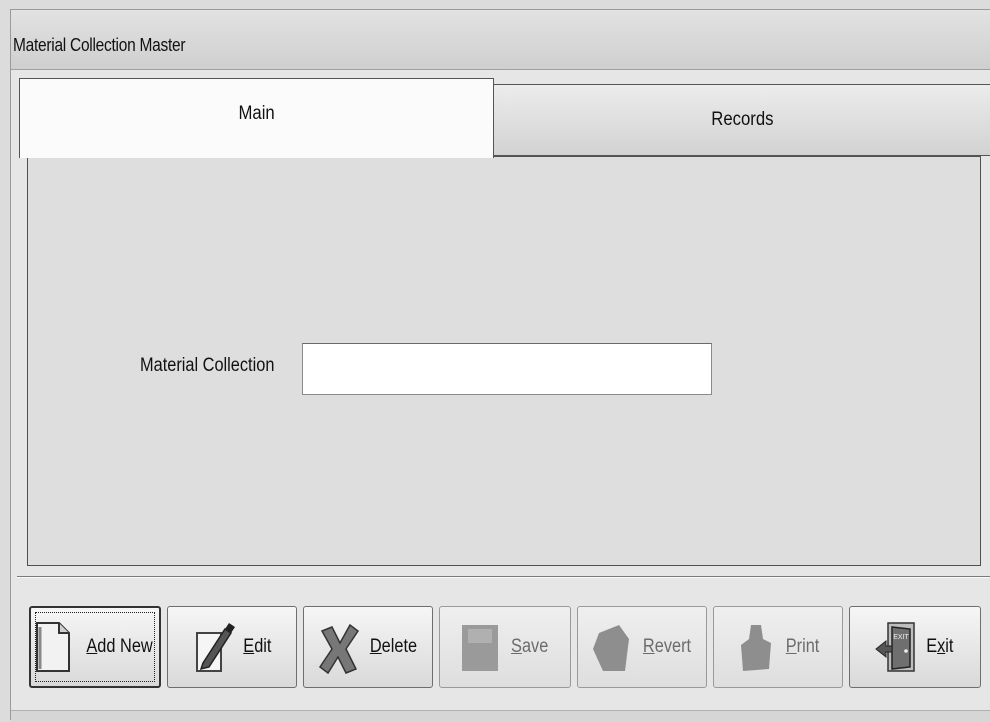  I want to click on edit-button: Edit, so click(232, 647).